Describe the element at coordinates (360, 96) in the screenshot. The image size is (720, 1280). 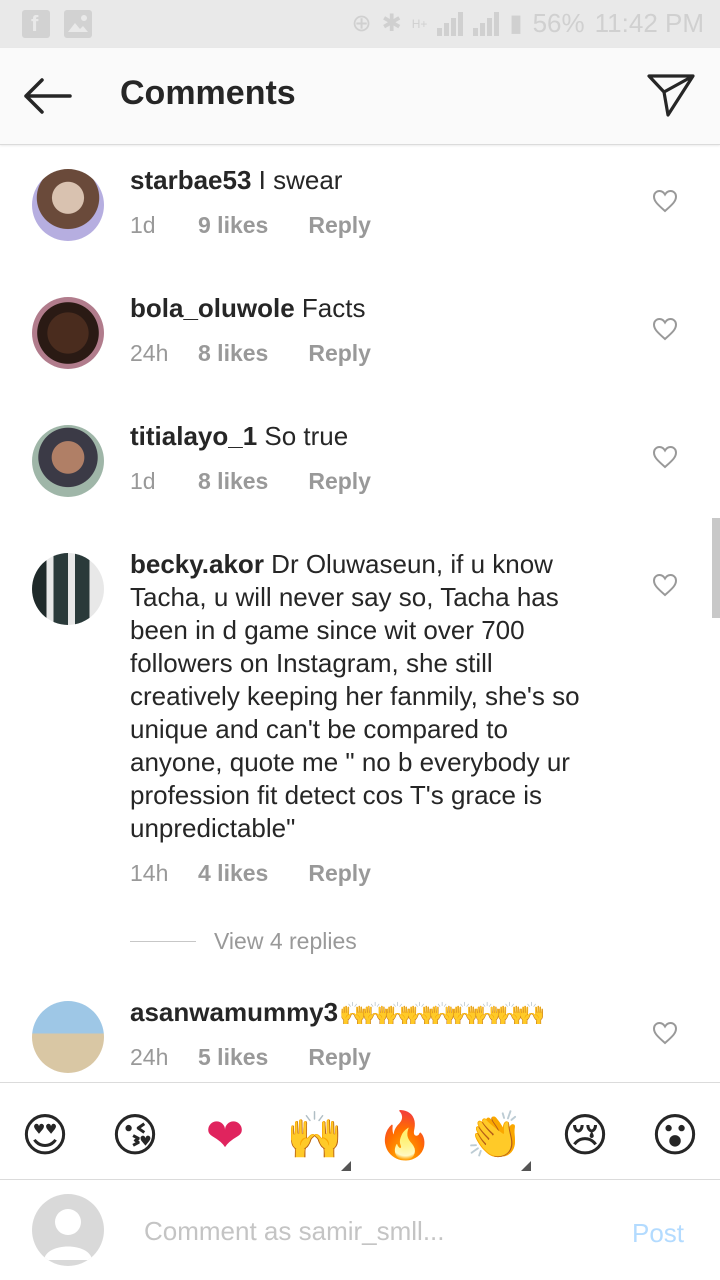
I see `top-bar: Comments` at that location.